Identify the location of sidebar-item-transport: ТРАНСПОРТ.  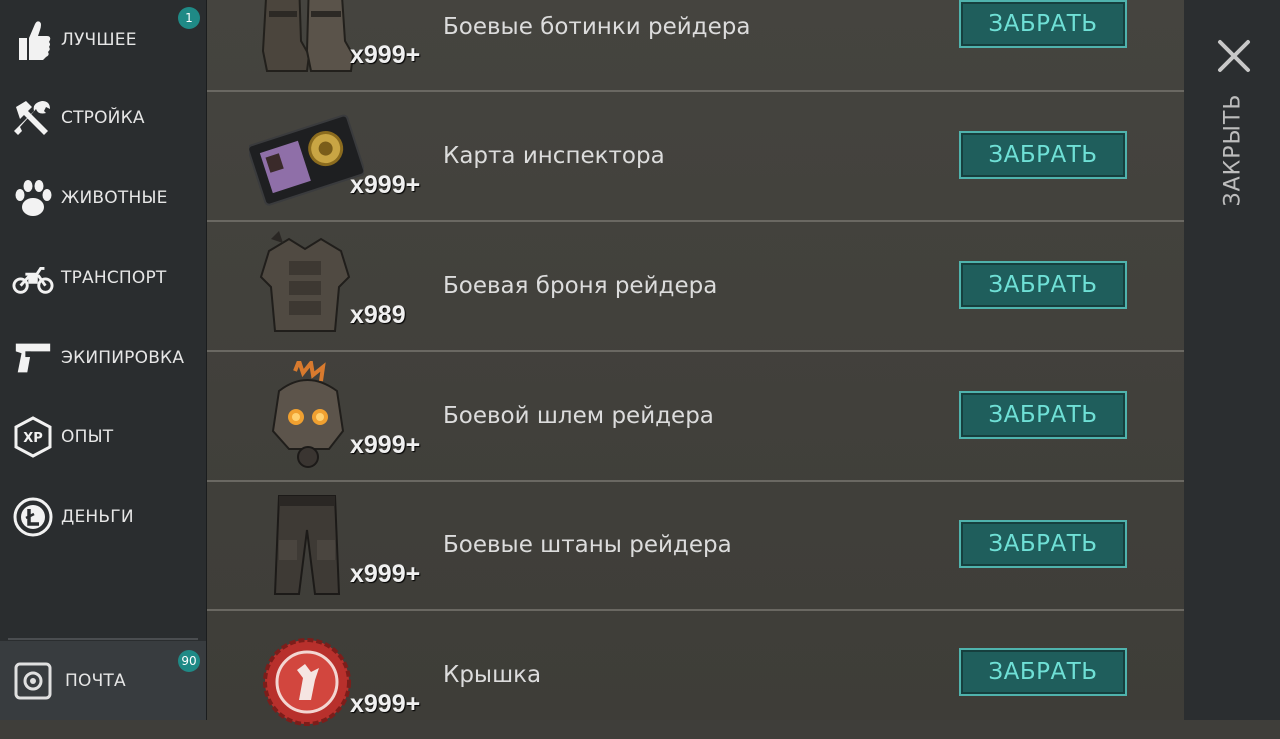
(103, 278).